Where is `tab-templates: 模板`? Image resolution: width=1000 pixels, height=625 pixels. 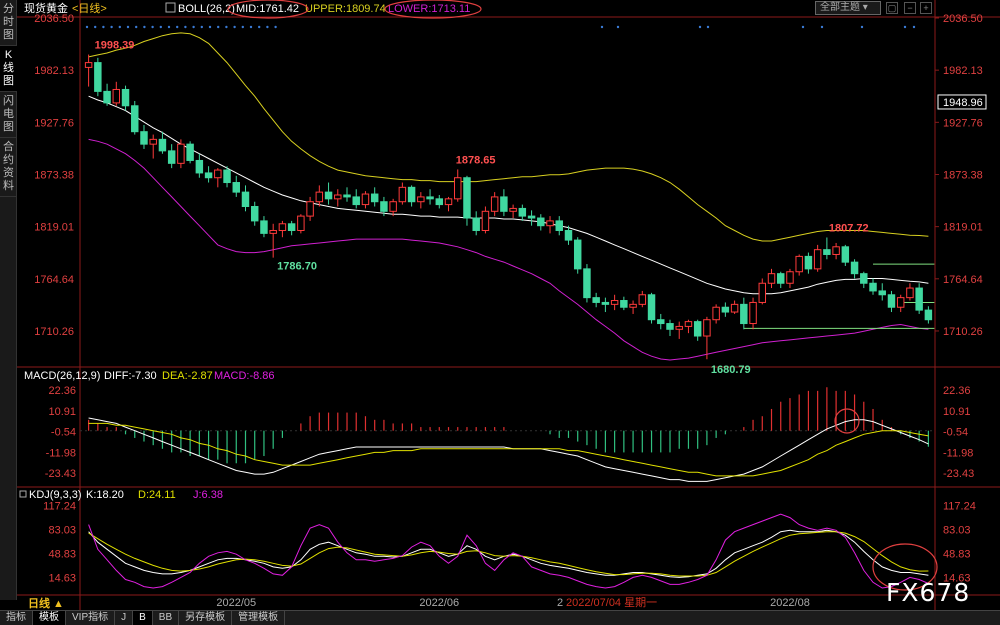 tab-templates: 模板 is located at coordinates (49, 618).